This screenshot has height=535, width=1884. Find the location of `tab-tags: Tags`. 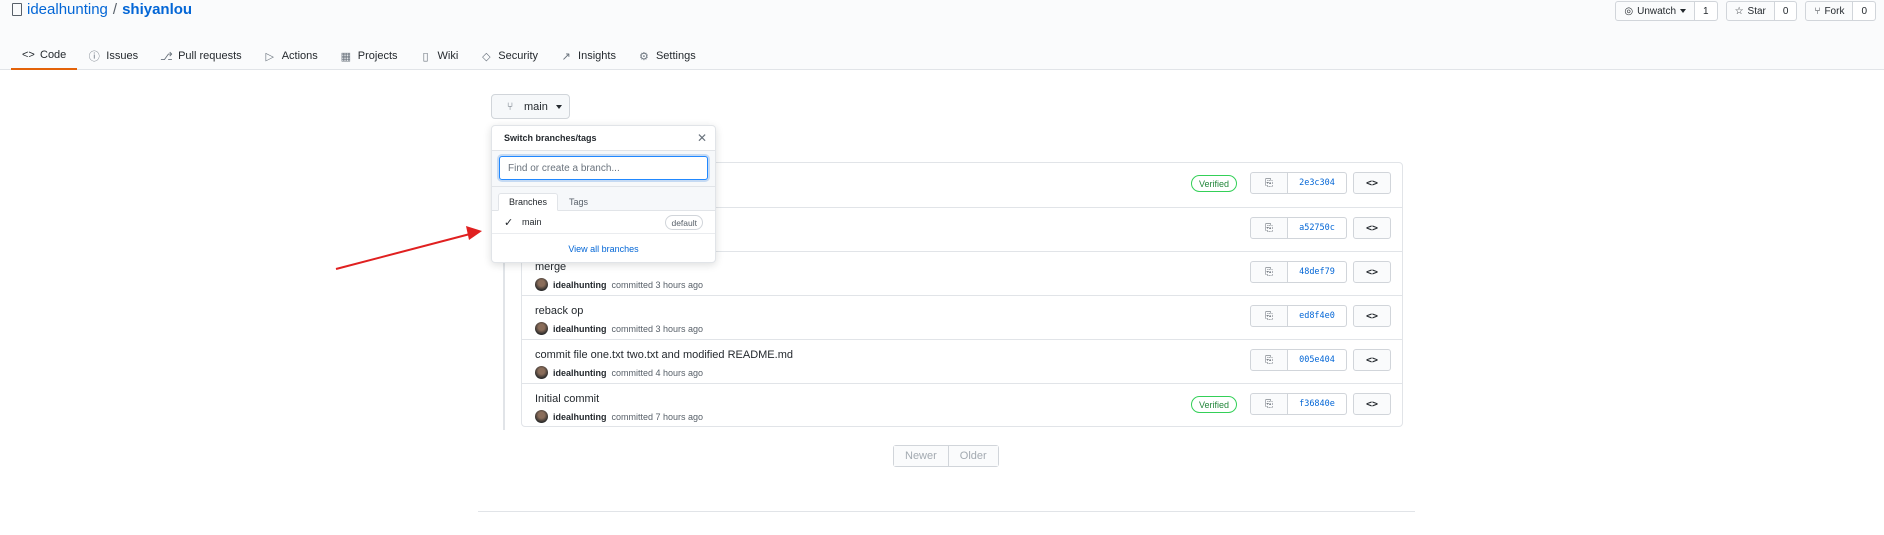

tab-tags: Tags is located at coordinates (578, 202).